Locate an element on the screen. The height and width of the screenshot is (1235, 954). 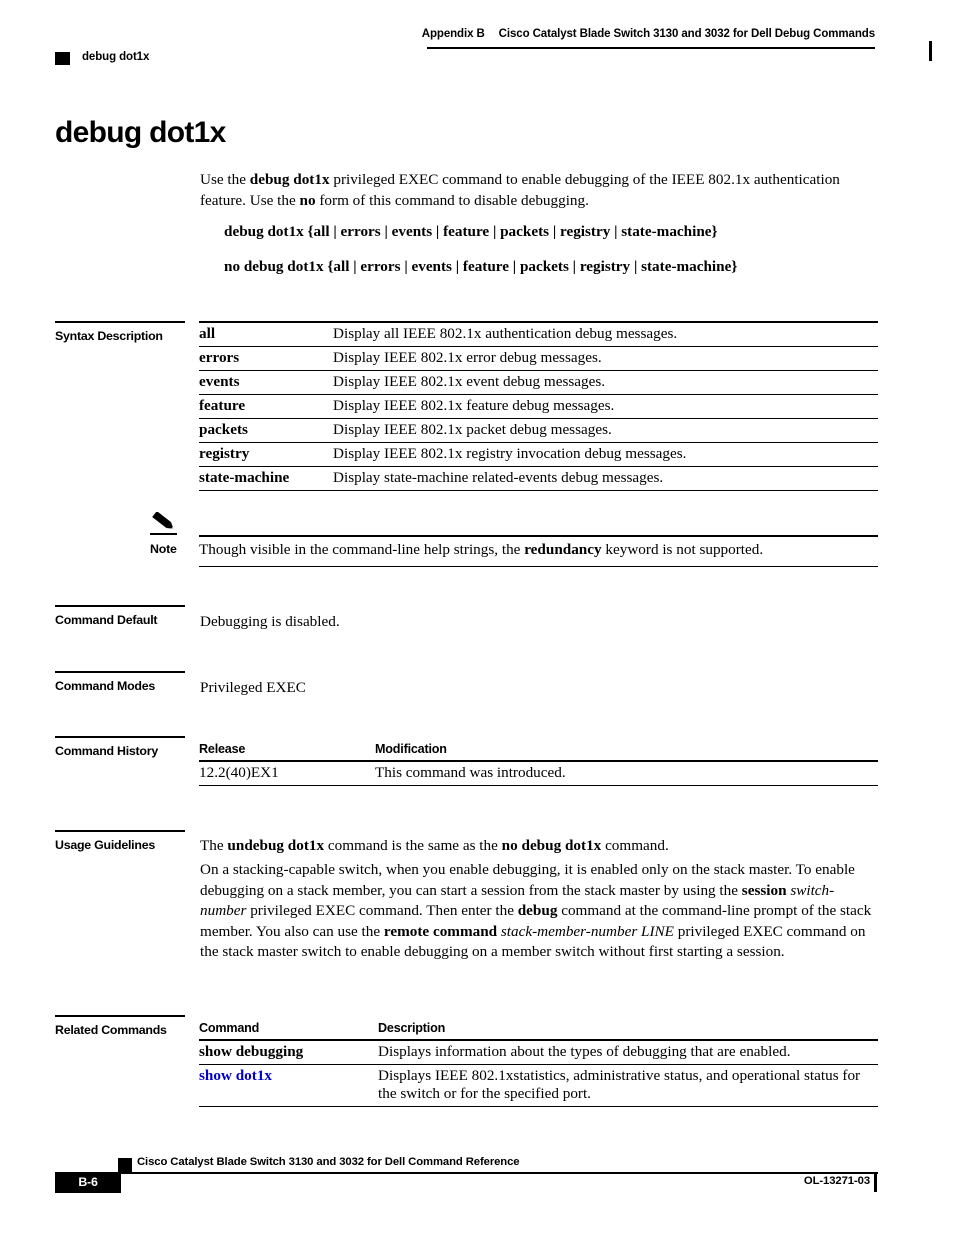
footer-marker-square-icon is located at coordinates (125, 1165).